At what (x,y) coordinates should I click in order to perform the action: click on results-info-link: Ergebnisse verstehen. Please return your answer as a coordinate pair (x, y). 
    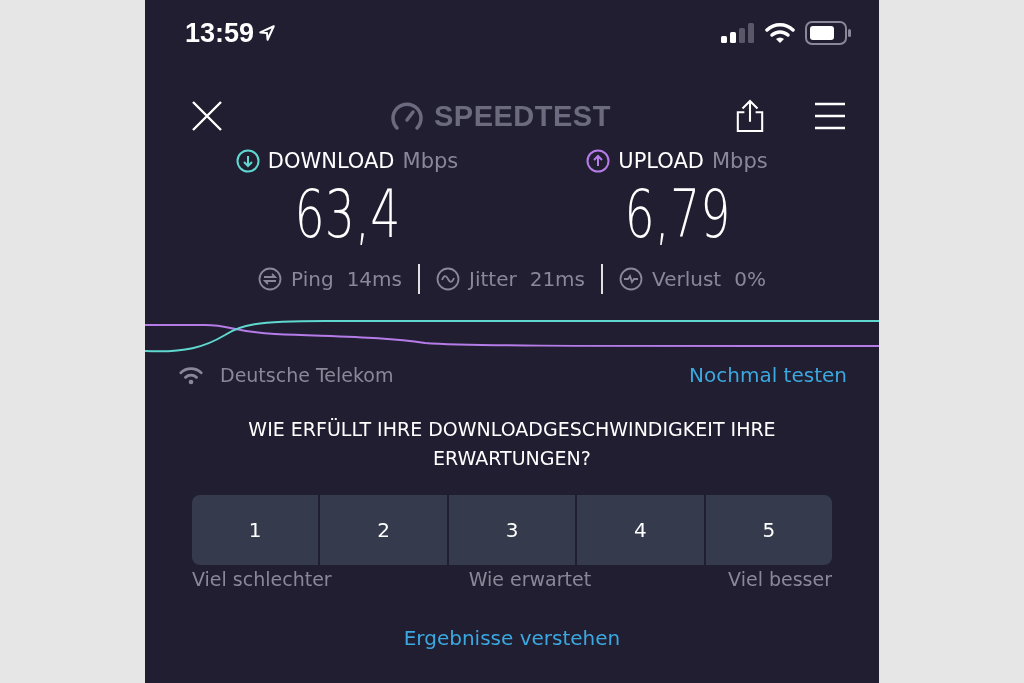
    Looking at the image, I should click on (512, 638).